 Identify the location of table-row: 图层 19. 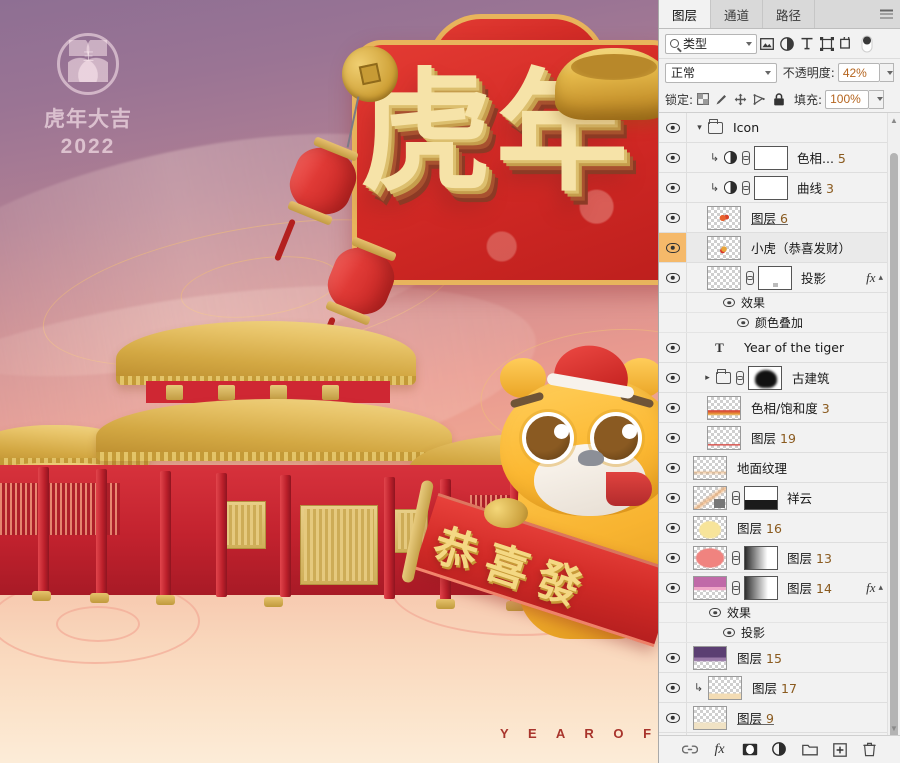
(773, 438).